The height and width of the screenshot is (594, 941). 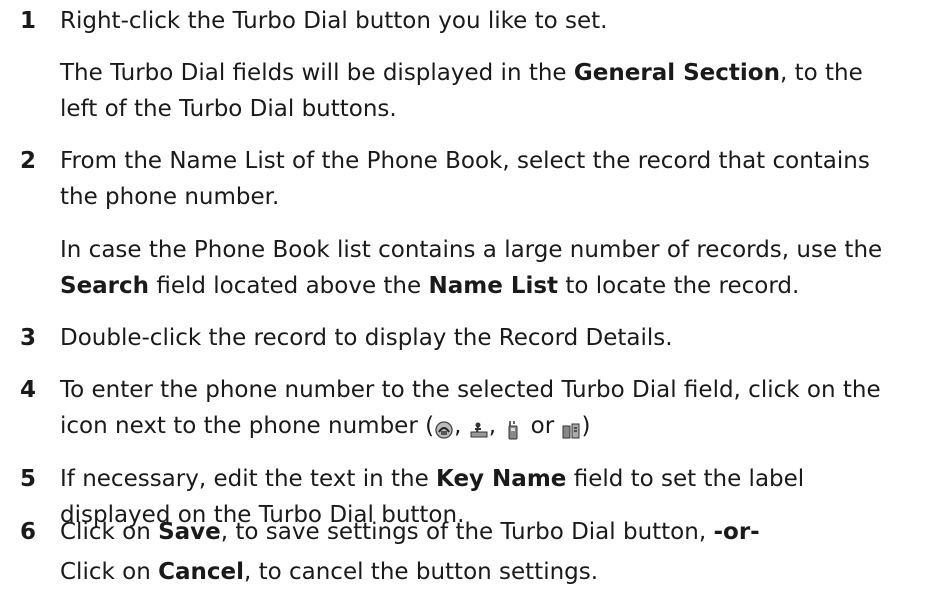 I want to click on ui-term: Cancel, so click(x=201, y=572).